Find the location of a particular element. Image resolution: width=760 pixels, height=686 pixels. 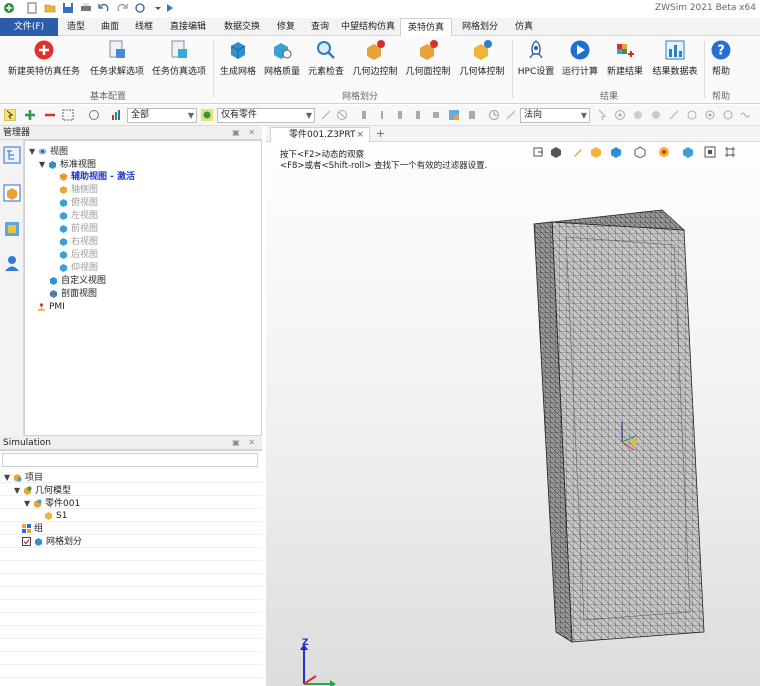

tree-node-aux-view: 辅助视图 - 激活 is located at coordinates (97, 177).